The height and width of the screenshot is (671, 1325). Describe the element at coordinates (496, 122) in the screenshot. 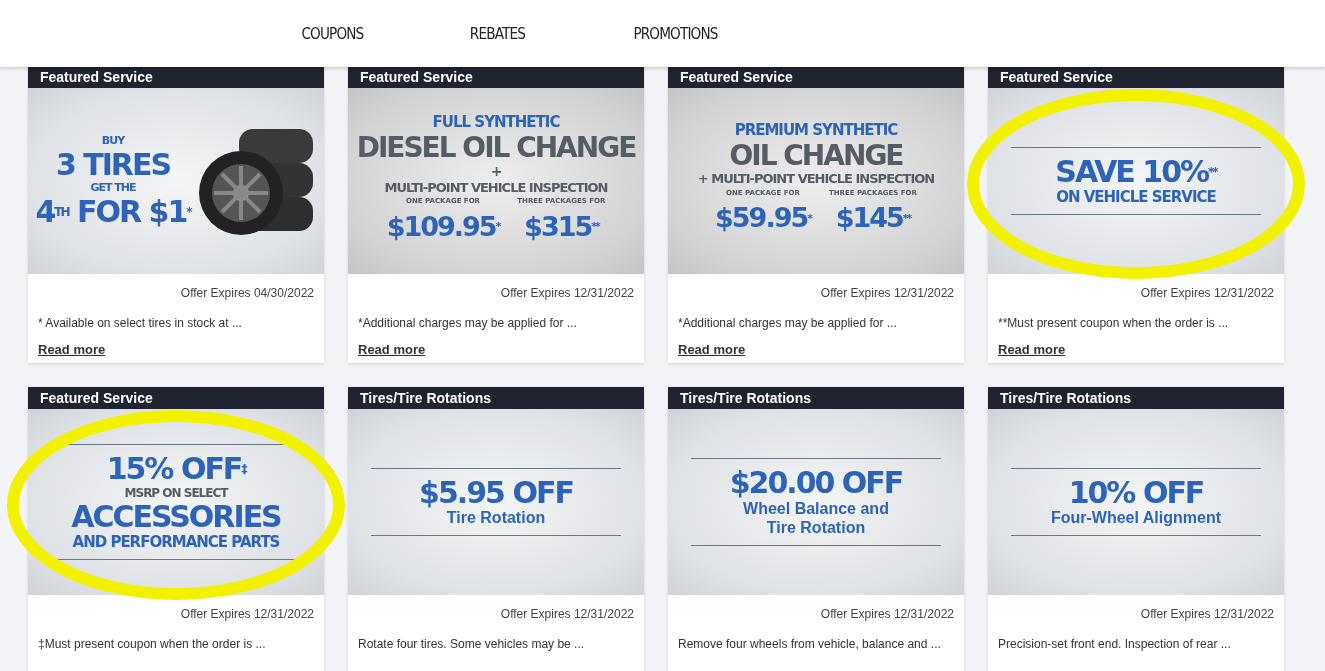

I see `banner-text: FULL SYNTHETIC` at that location.